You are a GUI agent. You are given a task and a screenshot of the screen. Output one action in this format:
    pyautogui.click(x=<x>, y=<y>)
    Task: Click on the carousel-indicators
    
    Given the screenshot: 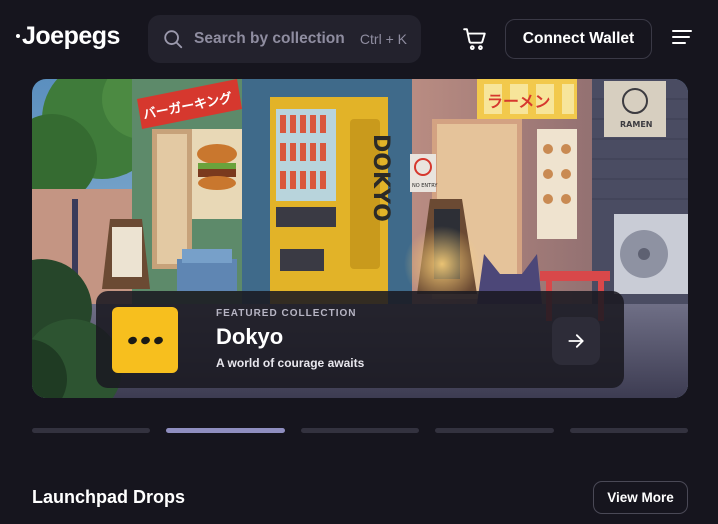 What is the action you would take?
    pyautogui.click(x=360, y=431)
    